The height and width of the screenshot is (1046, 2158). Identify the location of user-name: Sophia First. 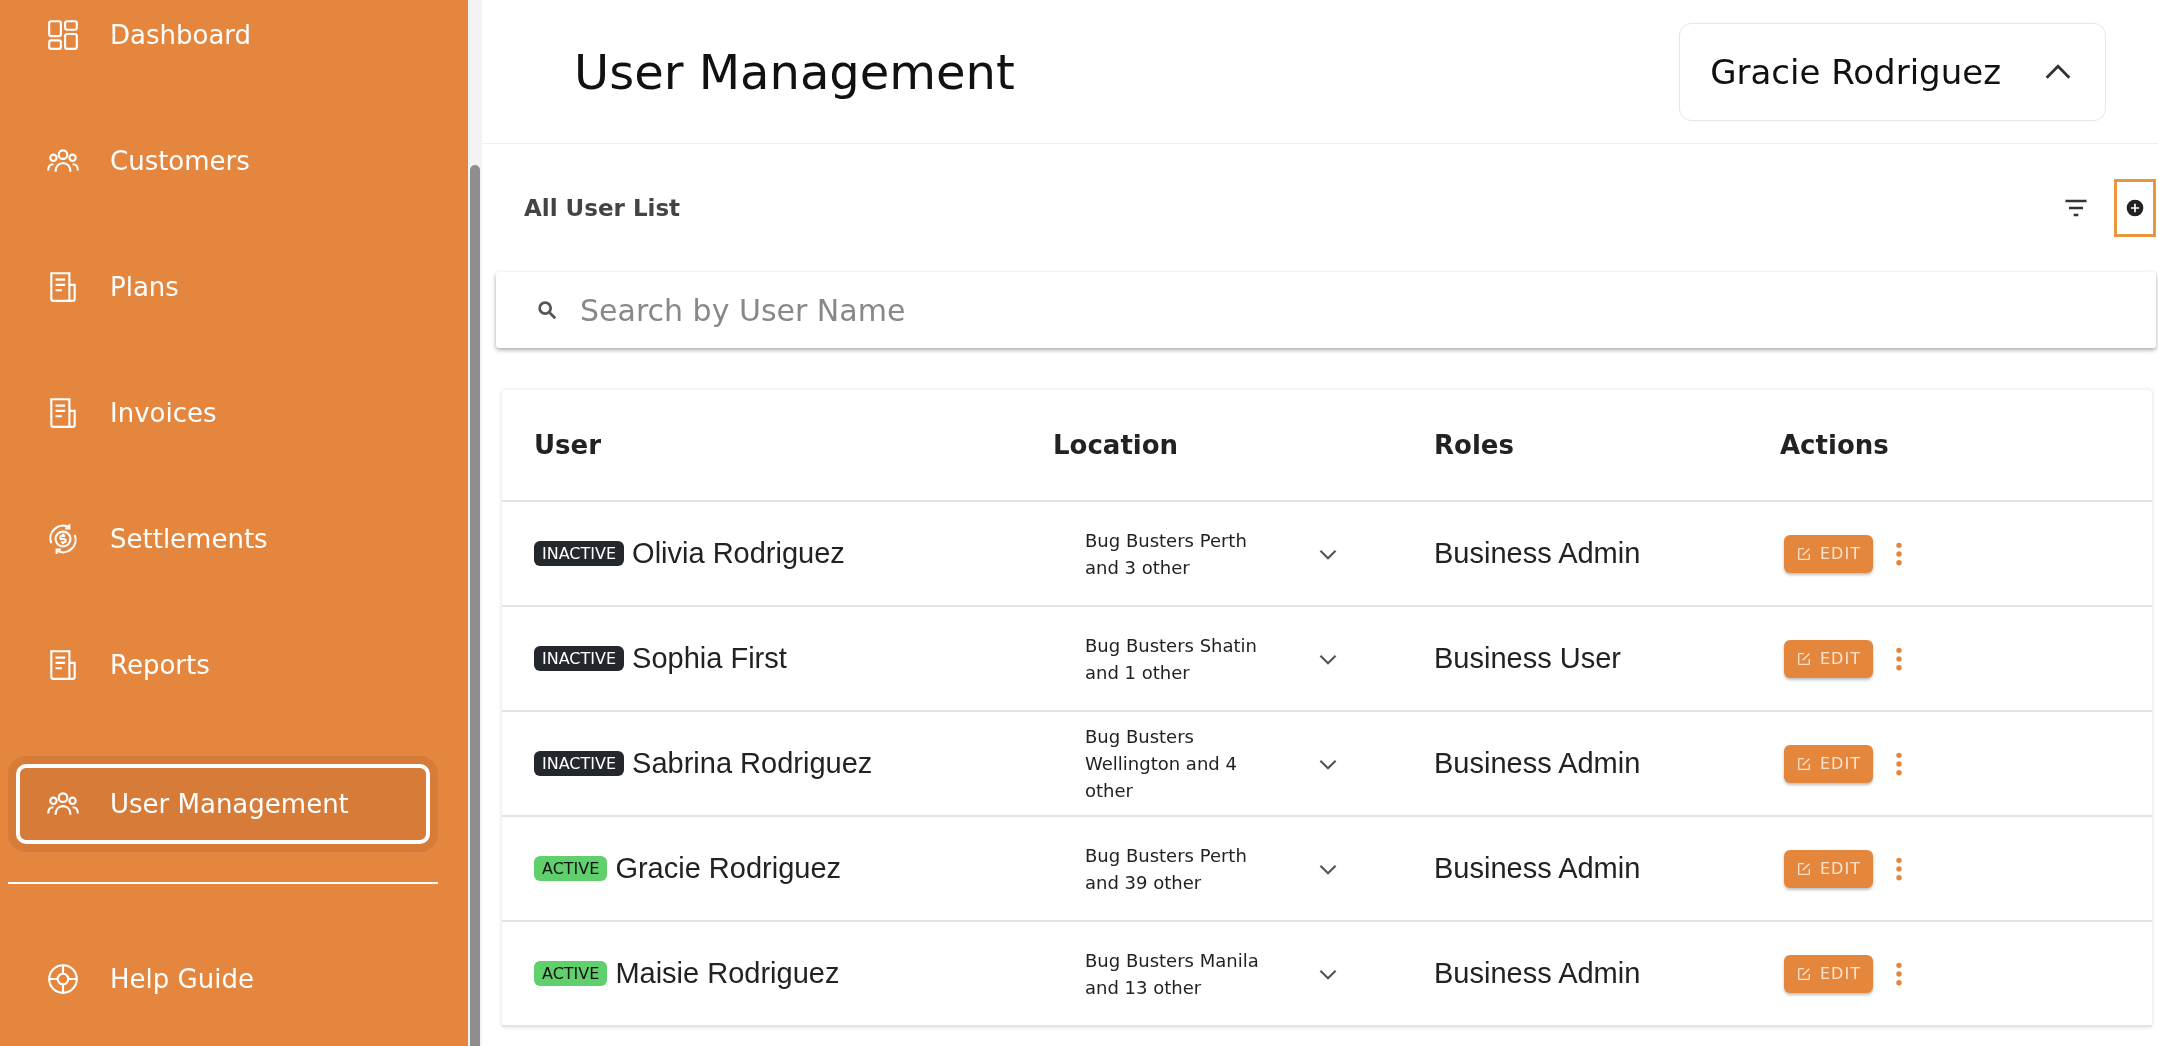
(709, 658).